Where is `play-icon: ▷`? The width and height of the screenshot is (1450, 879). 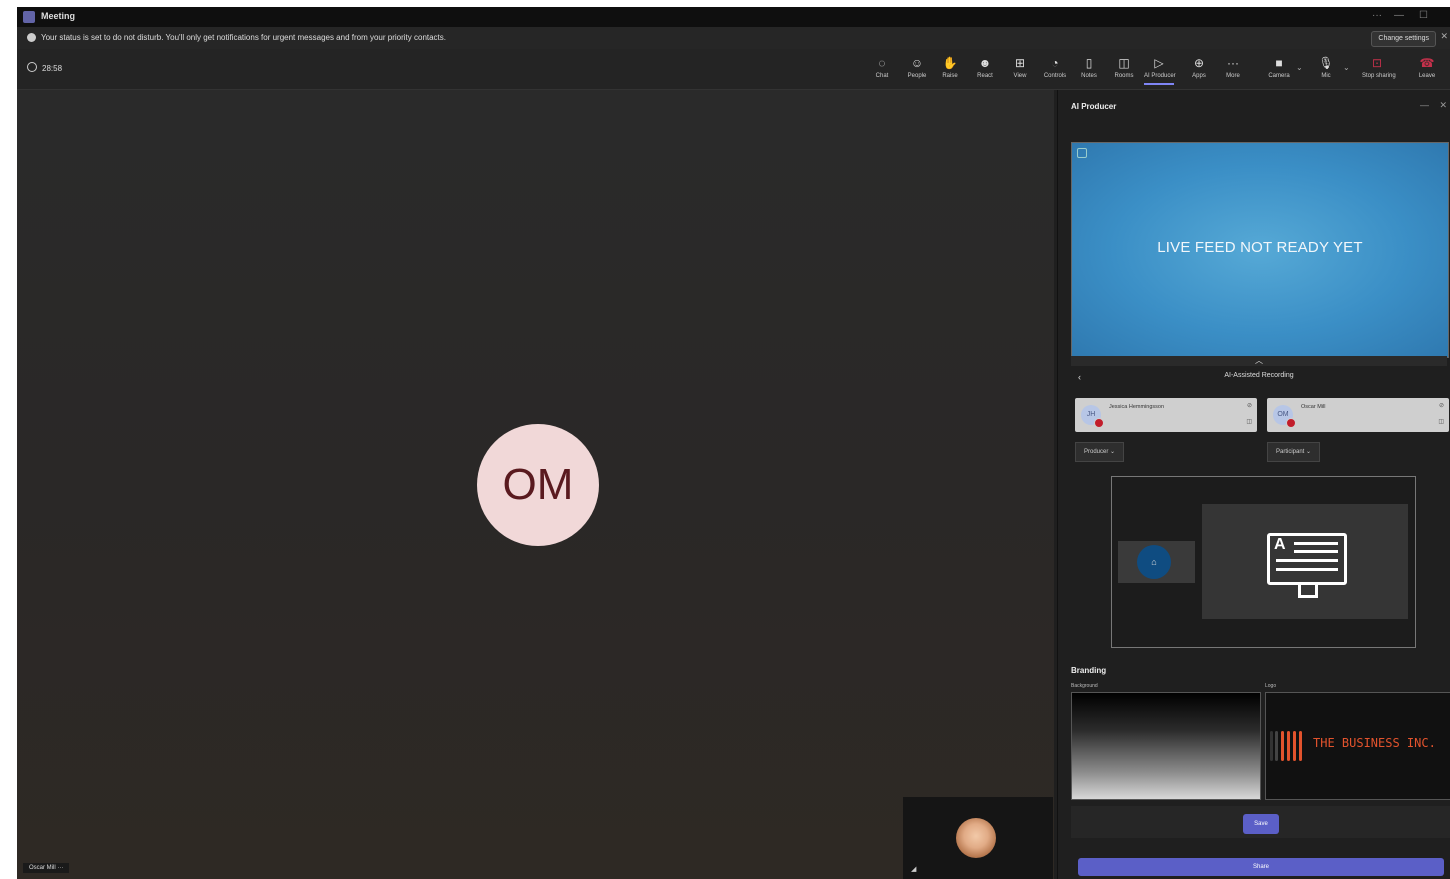
play-icon: ▷ is located at coordinates (1159, 63).